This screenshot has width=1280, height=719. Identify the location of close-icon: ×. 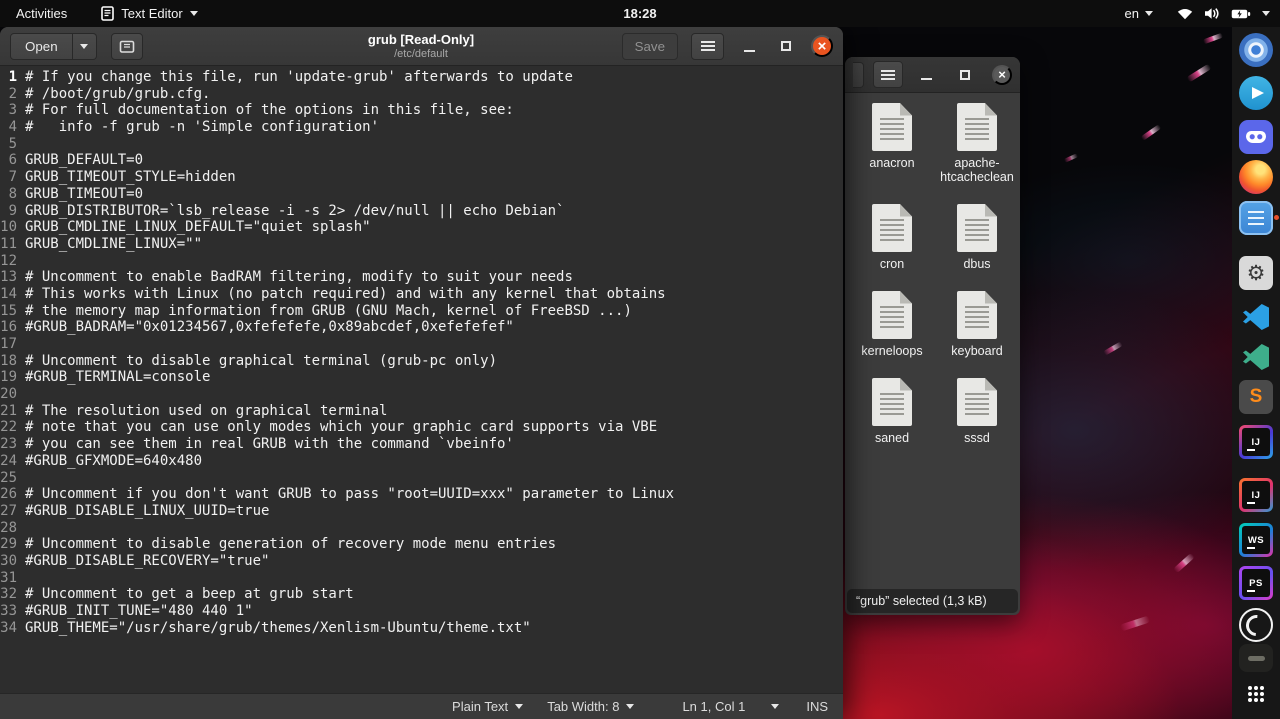
(1002, 74).